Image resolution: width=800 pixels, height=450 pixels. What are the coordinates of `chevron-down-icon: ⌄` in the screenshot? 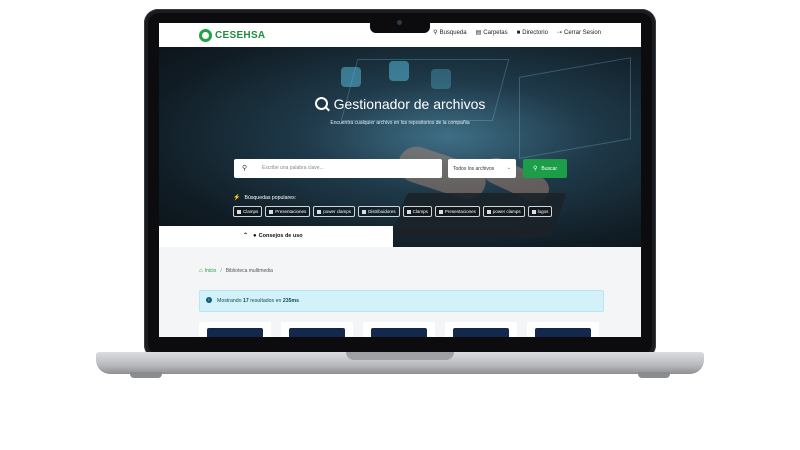 It's located at (508, 168).